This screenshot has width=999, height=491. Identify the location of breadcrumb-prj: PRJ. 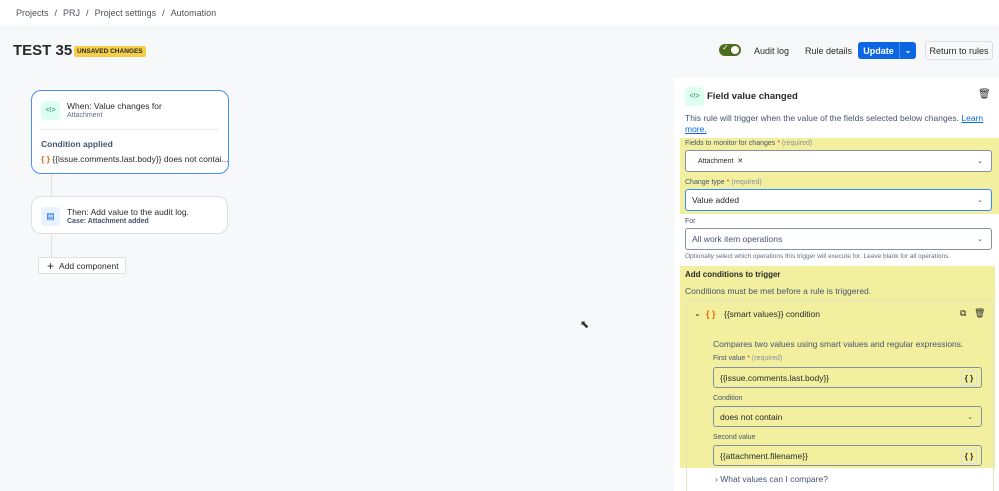
(71, 13).